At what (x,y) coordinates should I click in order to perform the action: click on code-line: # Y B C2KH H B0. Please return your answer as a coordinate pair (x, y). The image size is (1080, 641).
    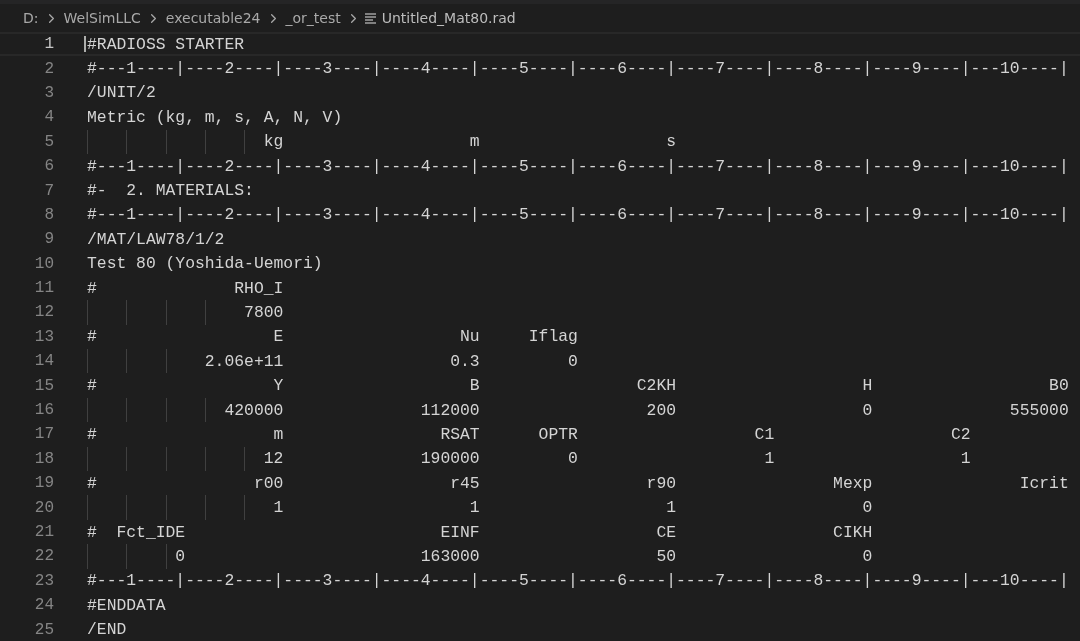
    Looking at the image, I should click on (578, 386).